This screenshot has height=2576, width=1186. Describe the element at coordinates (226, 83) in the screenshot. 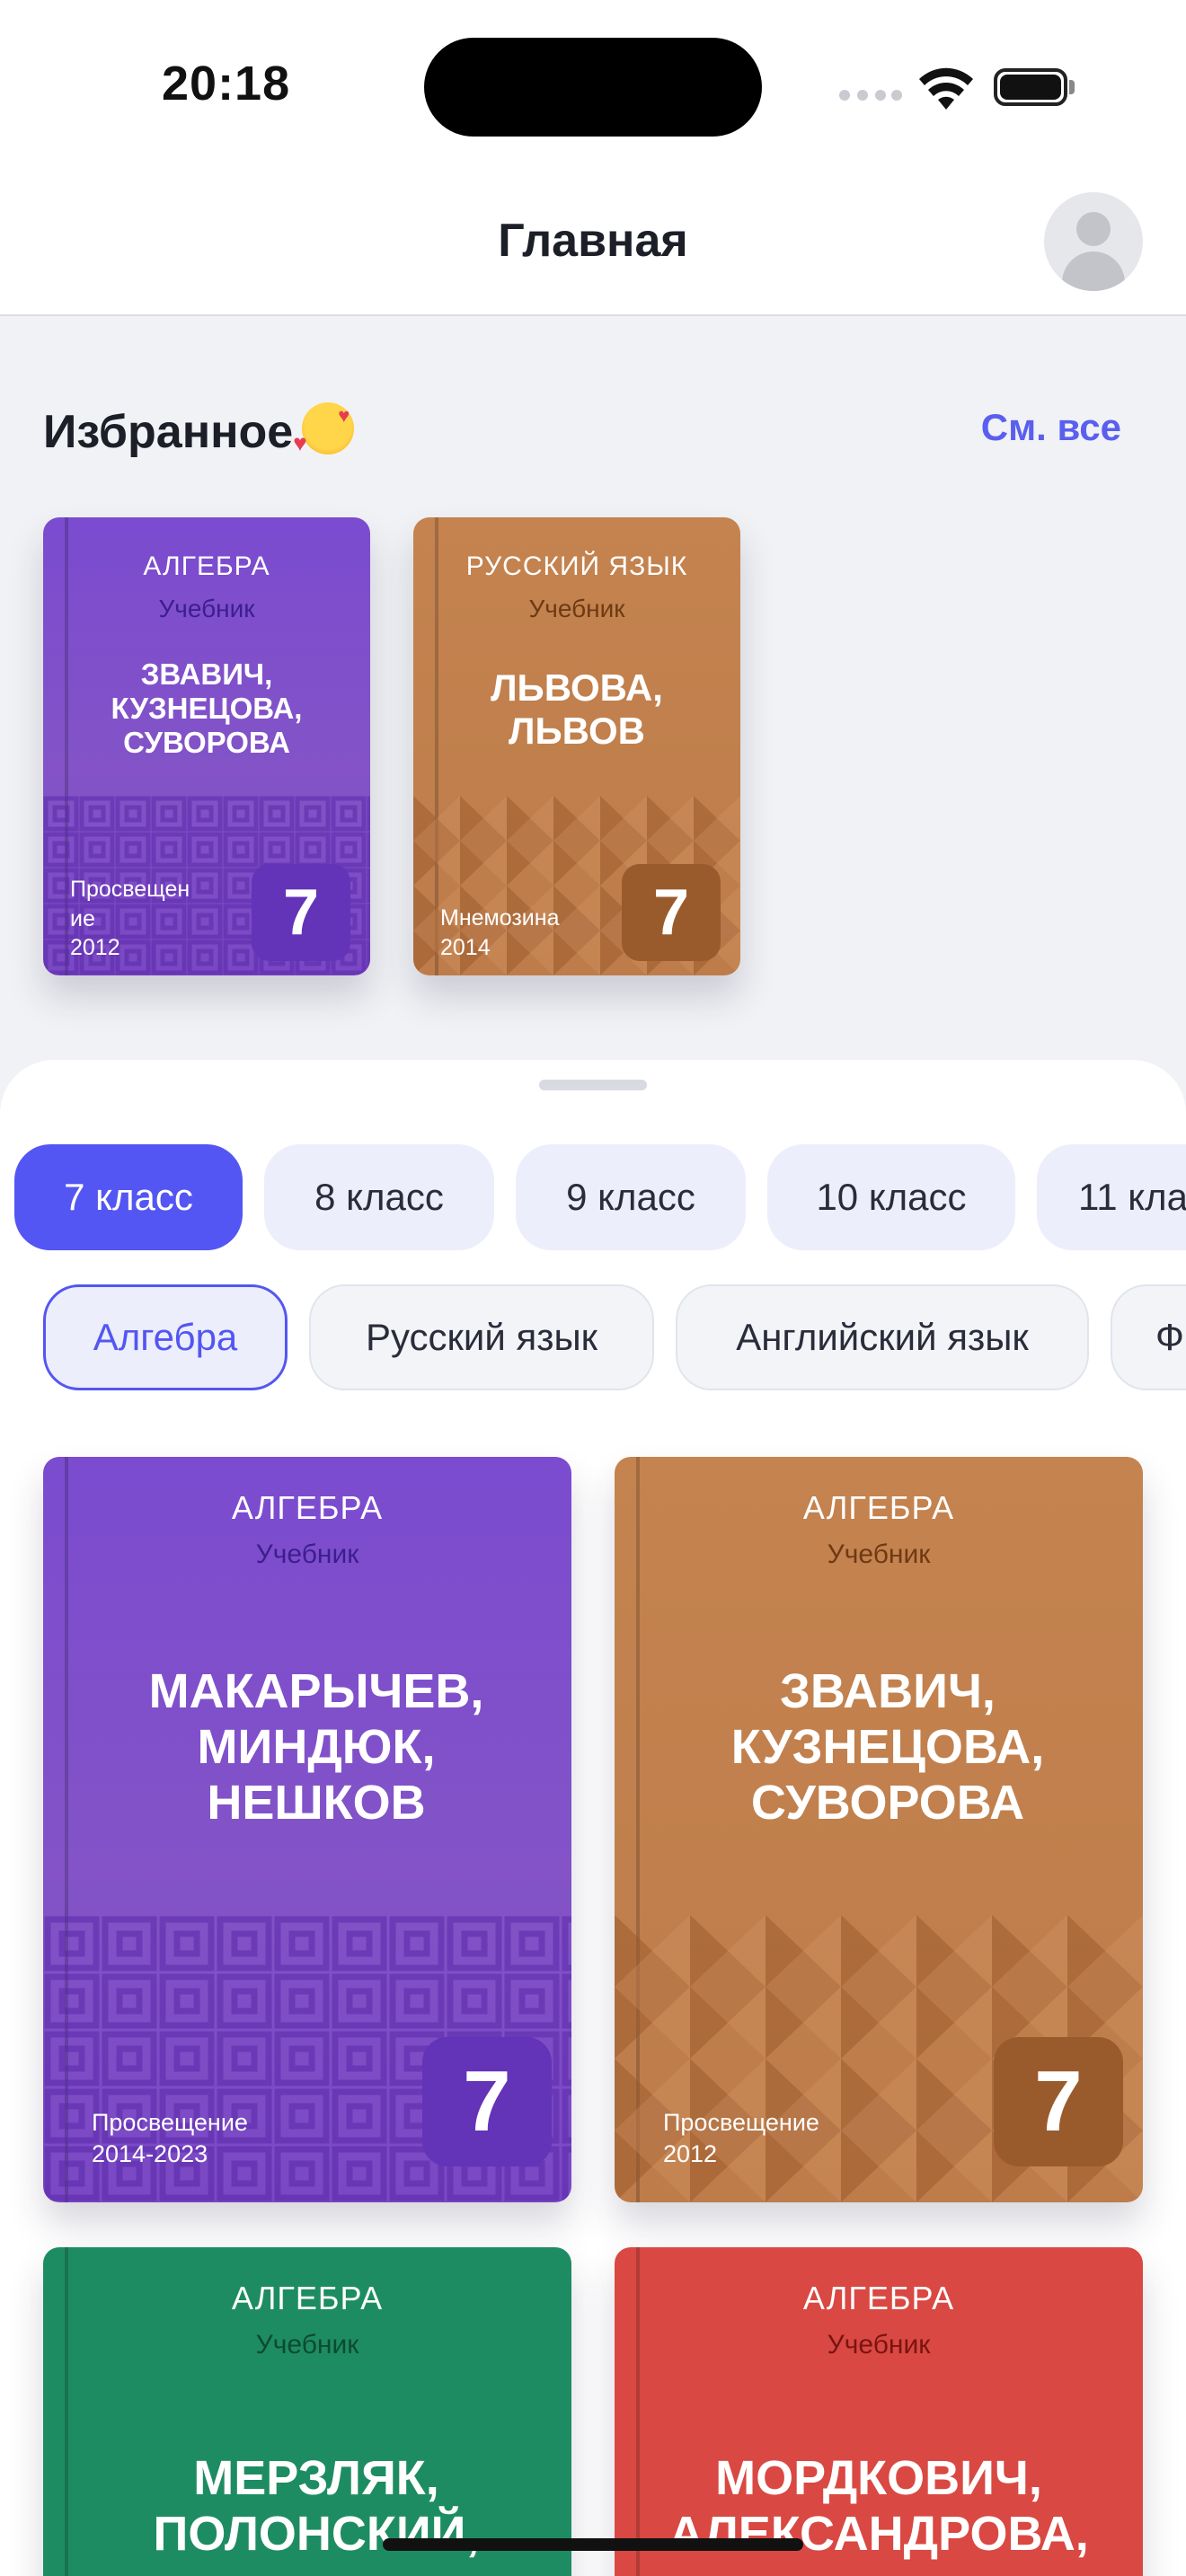

I see `status-time: 20:18` at that location.